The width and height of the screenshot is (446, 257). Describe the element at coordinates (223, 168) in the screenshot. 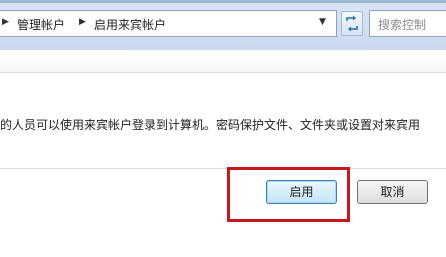

I see `divider` at that location.